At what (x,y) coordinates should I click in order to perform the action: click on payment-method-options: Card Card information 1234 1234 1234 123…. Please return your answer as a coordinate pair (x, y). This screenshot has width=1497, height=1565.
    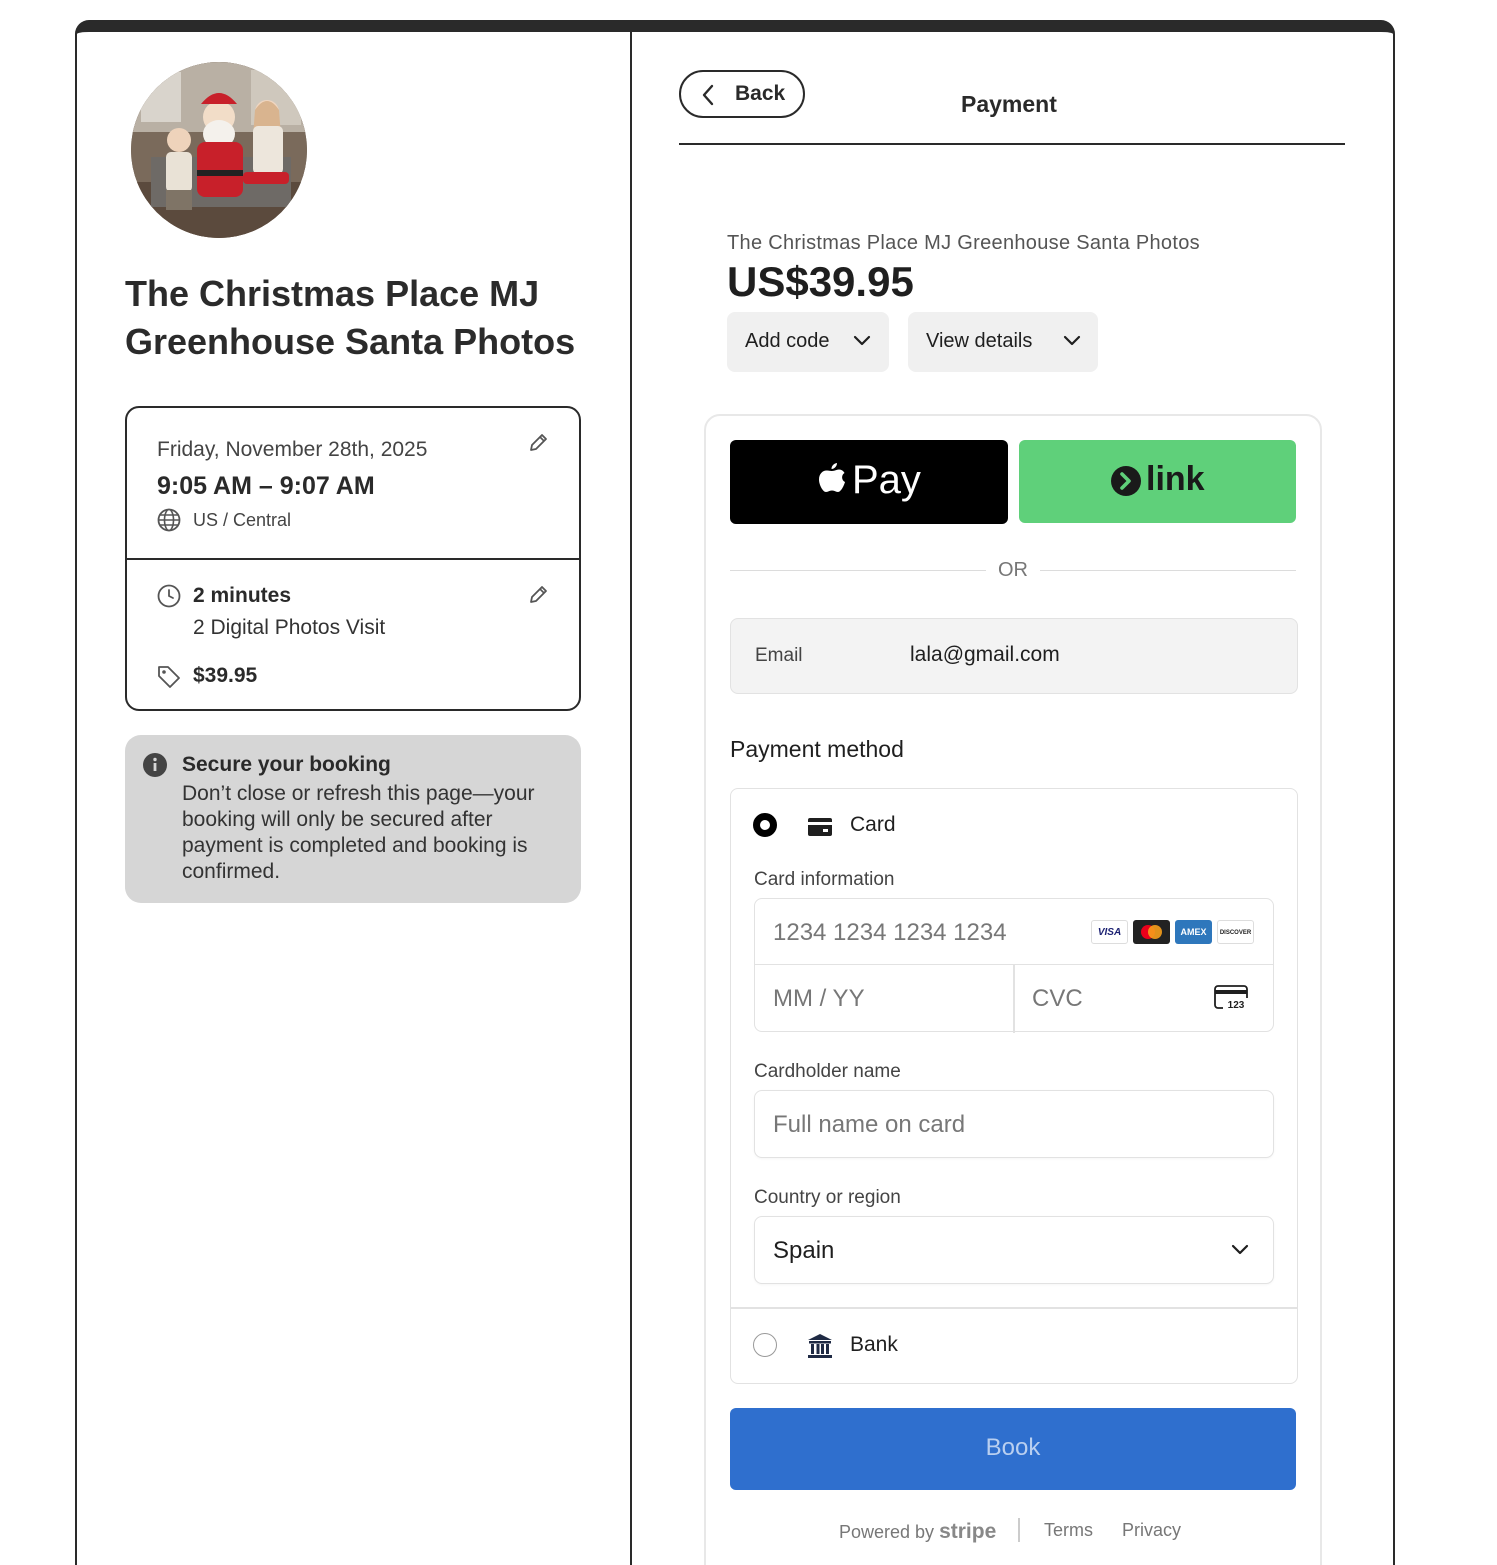
    Looking at the image, I should click on (1014, 1086).